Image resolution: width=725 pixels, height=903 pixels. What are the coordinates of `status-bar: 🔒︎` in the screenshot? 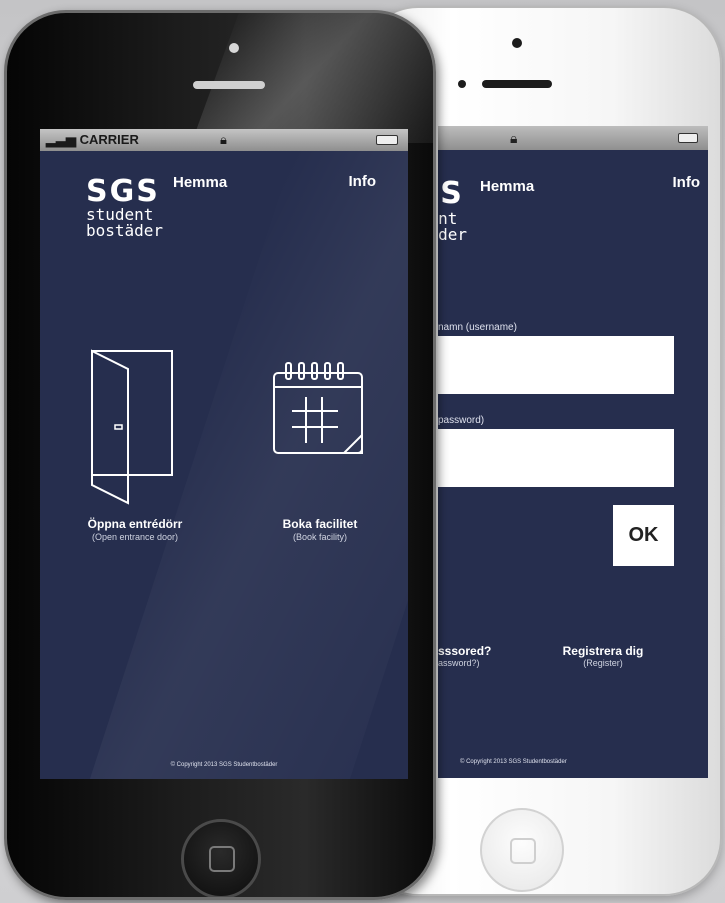 It's located at (573, 138).